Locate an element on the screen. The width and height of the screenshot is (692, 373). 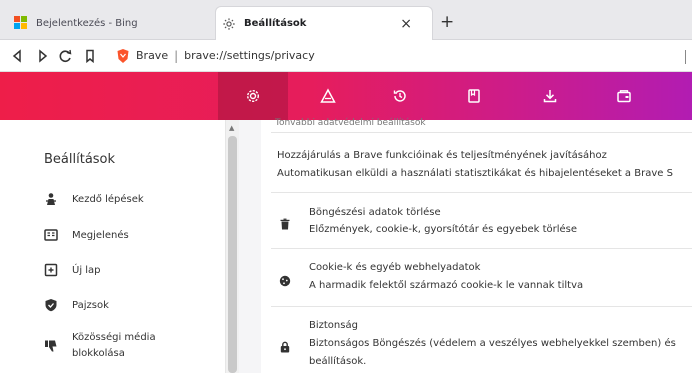
row-subtitle-line2: beállítások. is located at coordinates (338, 361).